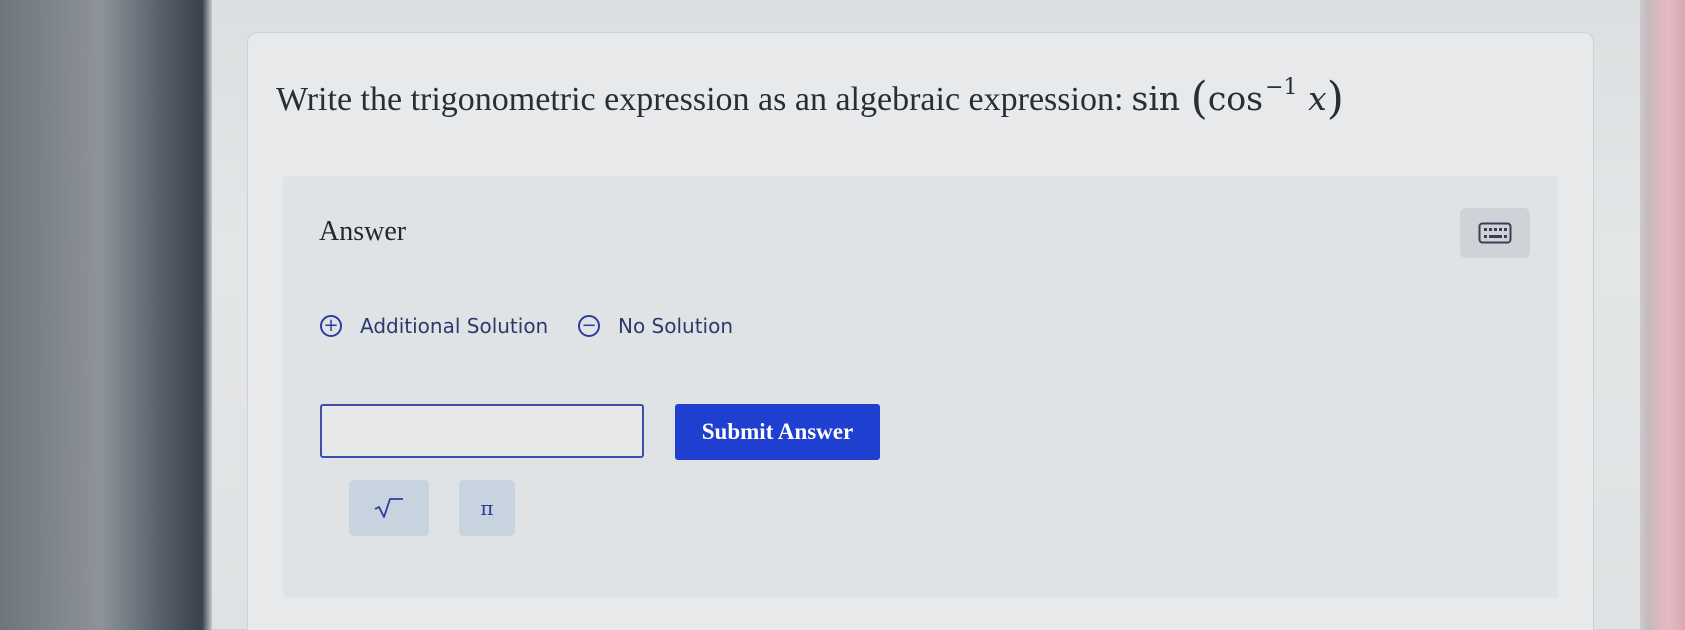 This screenshot has height=630, width=1685. I want to click on pi-symbol: π, so click(487, 508).